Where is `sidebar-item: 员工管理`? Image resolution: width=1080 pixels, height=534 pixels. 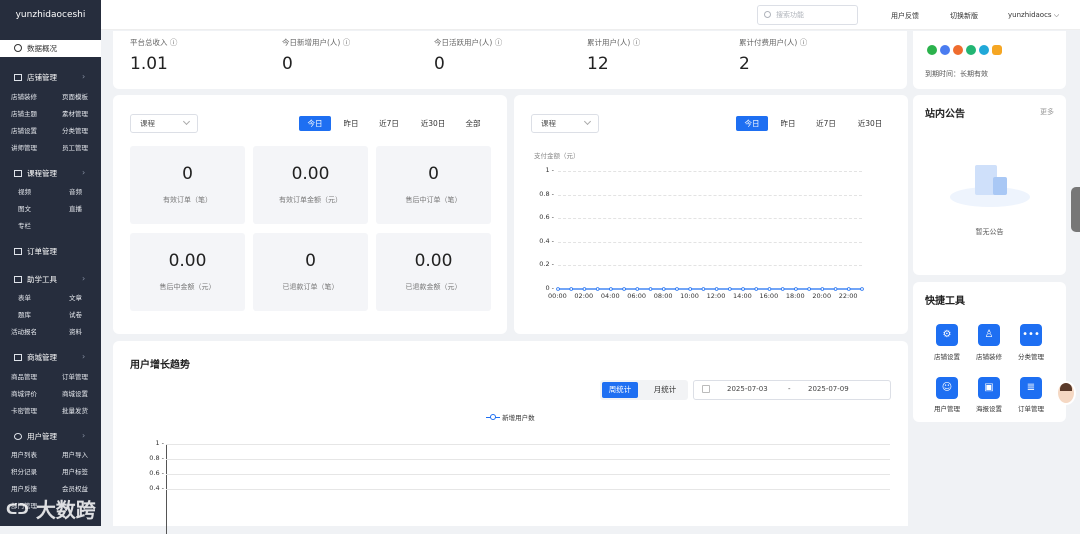
sidebar-item: 员工管理 is located at coordinates (75, 147).